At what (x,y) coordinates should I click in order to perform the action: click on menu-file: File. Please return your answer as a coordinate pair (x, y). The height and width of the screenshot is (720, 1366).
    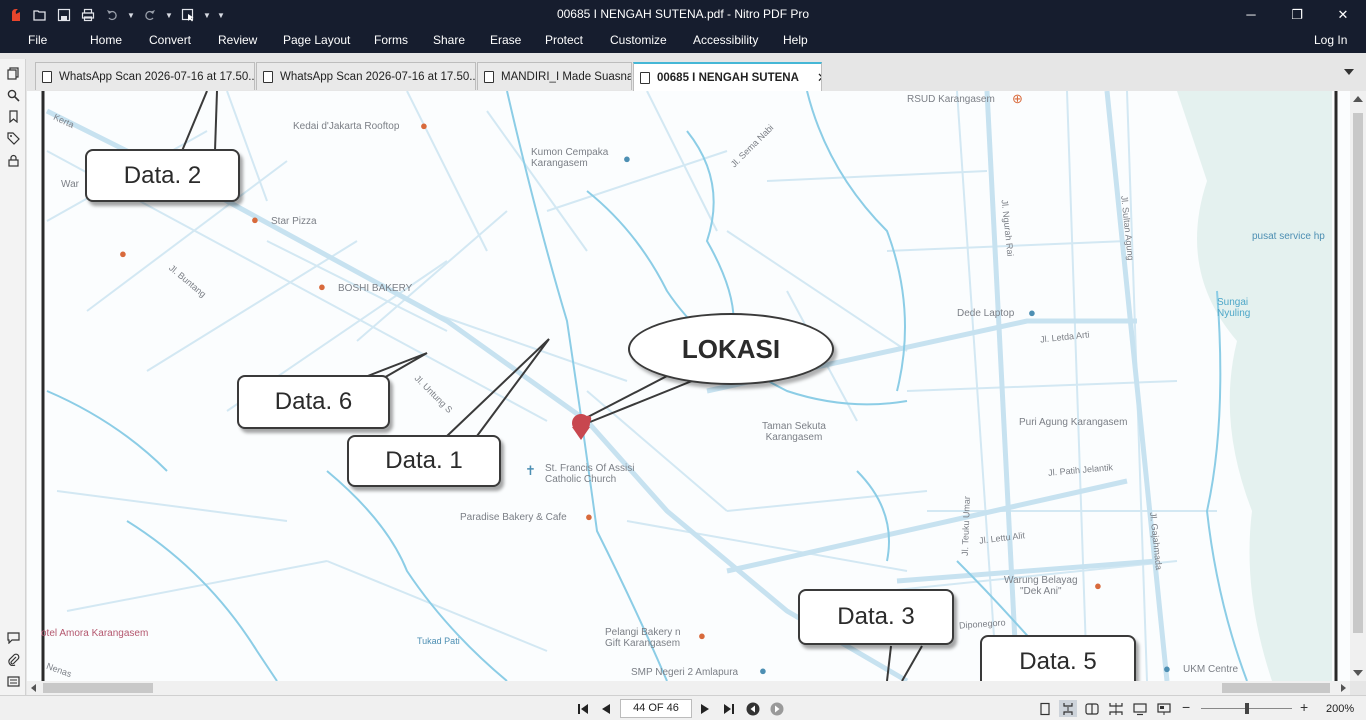
    Looking at the image, I should click on (37, 40).